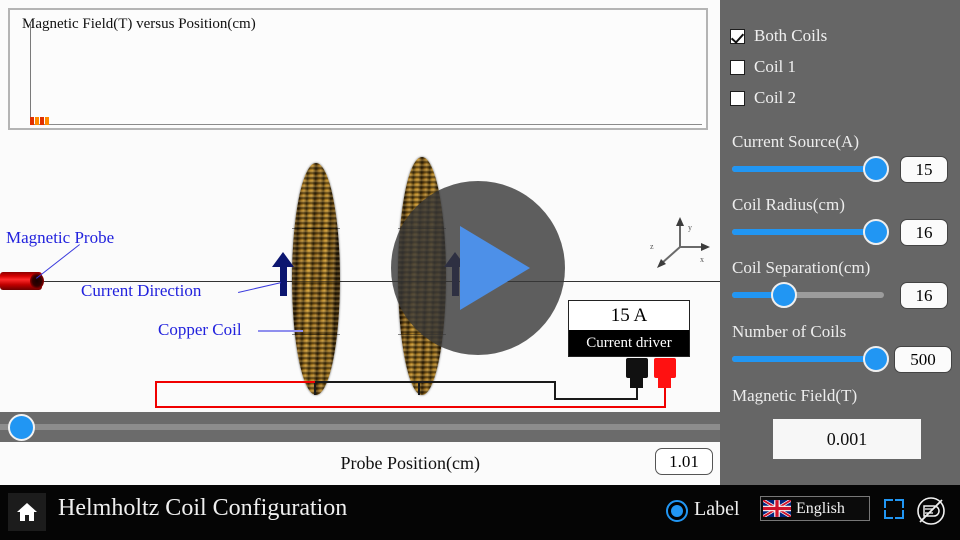 Image resolution: width=960 pixels, height=540 pixels. Describe the element at coordinates (791, 35) in the screenshot. I see `checkbox-both-coils-label: Both Coils` at that location.